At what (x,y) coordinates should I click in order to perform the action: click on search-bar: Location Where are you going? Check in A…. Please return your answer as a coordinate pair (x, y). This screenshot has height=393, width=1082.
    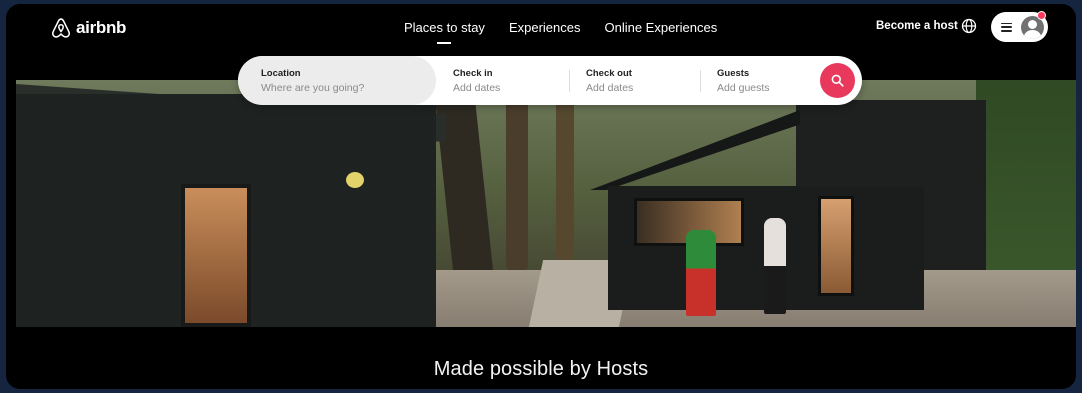
    Looking at the image, I should click on (550, 80).